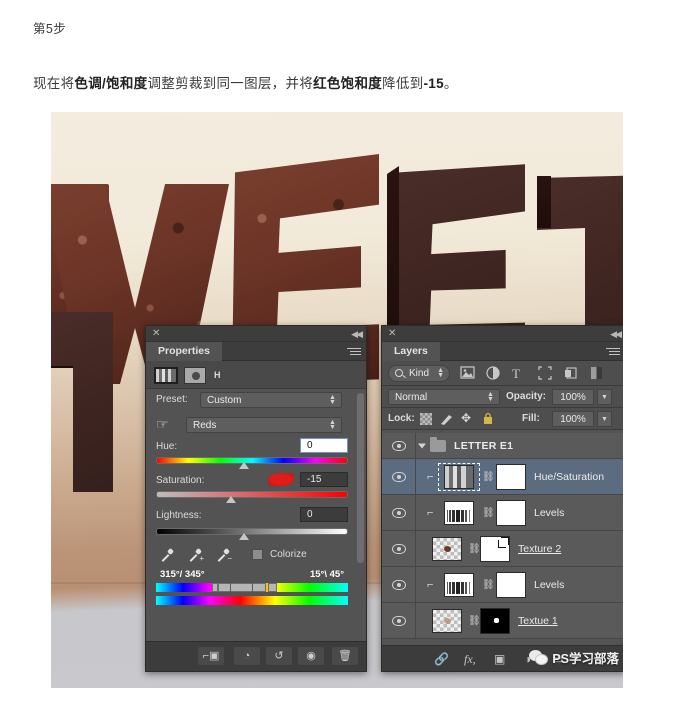  Describe the element at coordinates (467, 418) in the screenshot. I see `lock-position-icon: ✥` at that location.